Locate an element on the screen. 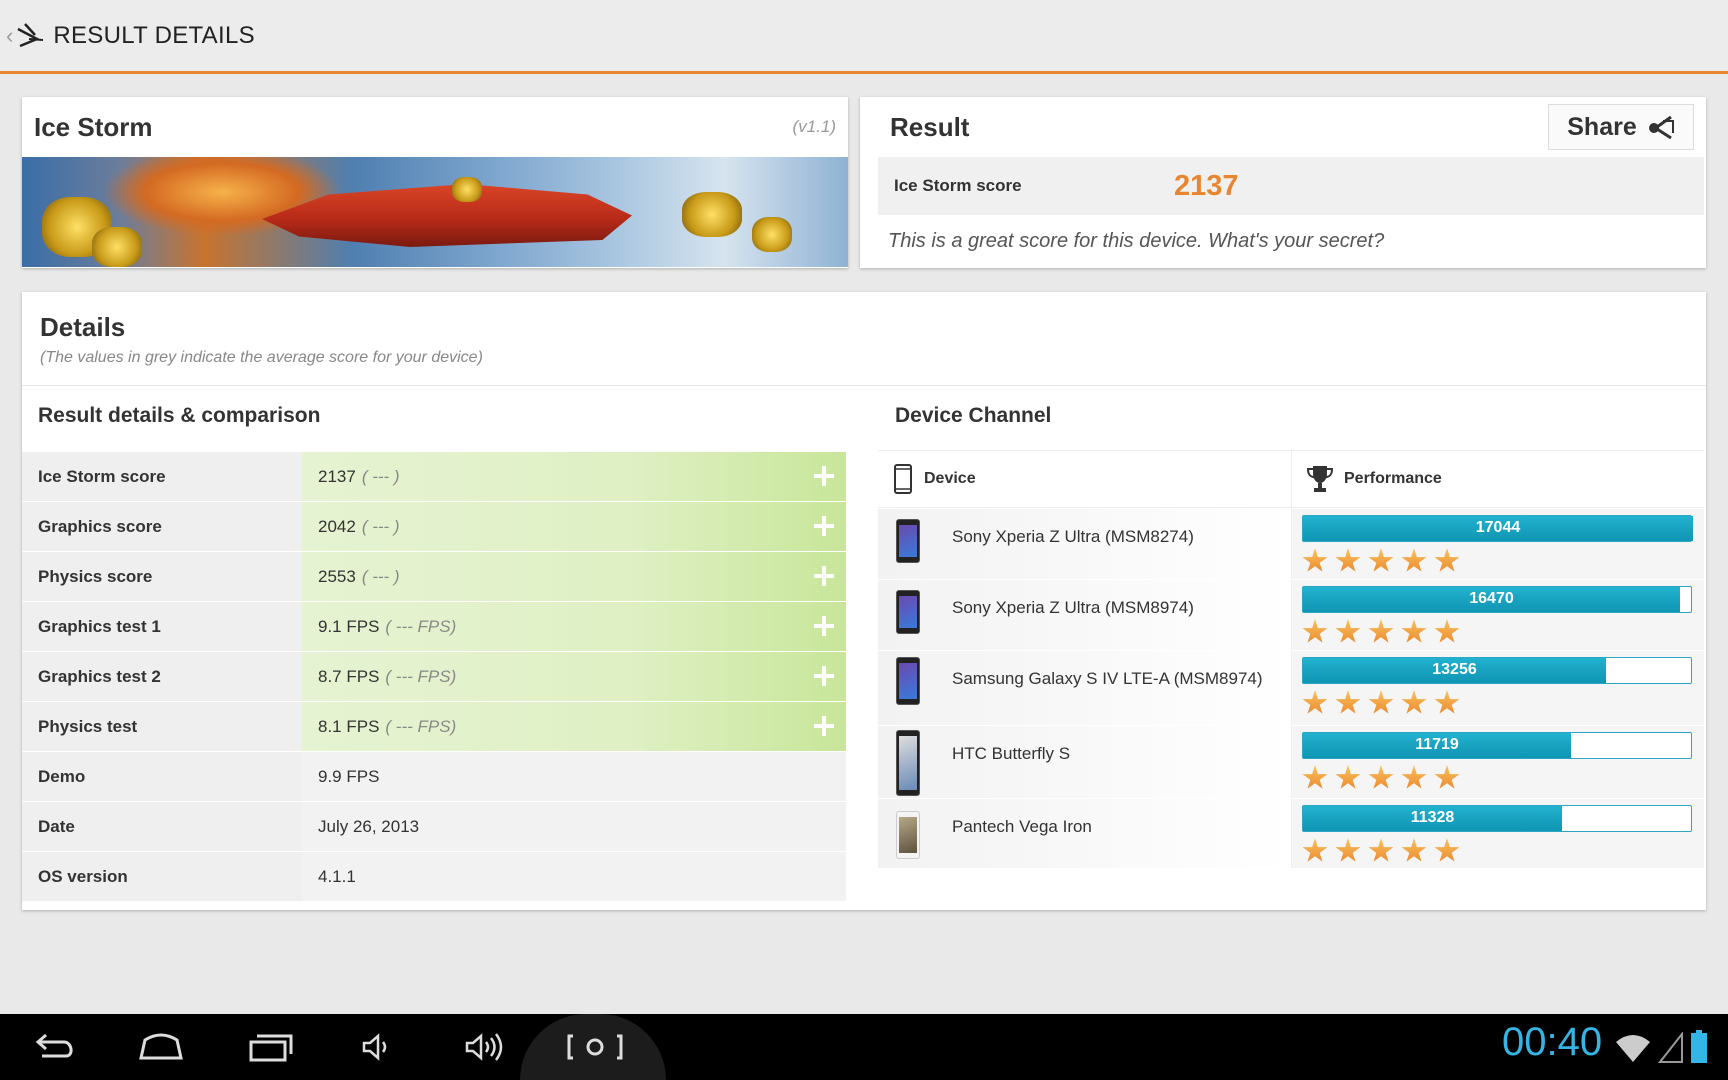 The width and height of the screenshot is (1728, 1080). result-row-value-cell: 2553( --- ) is located at coordinates (574, 576).